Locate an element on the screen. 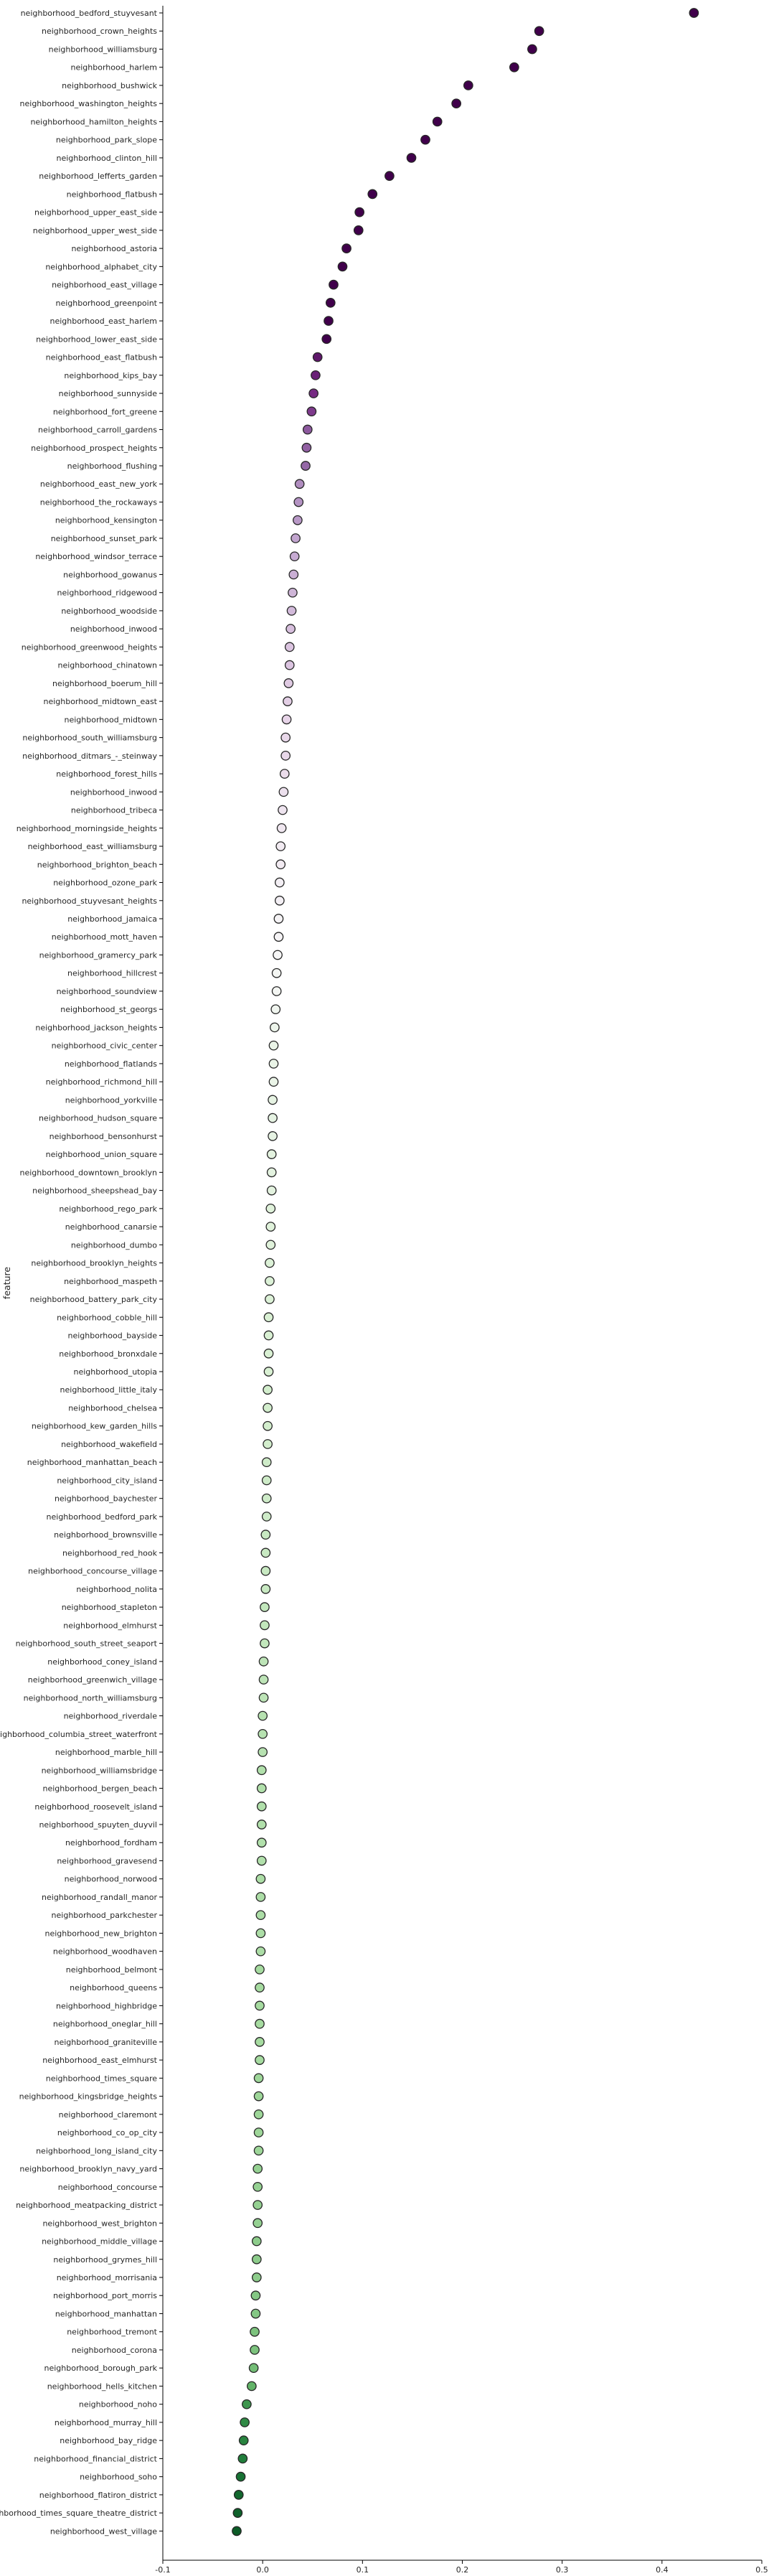  y-tick-label: neighborhood_red_hook is located at coordinates (110, 1553).